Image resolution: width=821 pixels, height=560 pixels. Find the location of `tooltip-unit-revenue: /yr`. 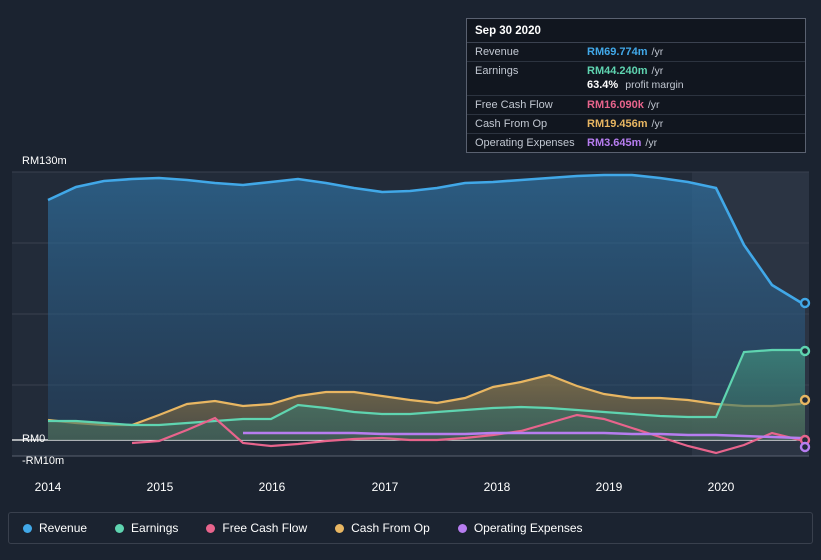

tooltip-unit-revenue: /yr is located at coordinates (657, 52).